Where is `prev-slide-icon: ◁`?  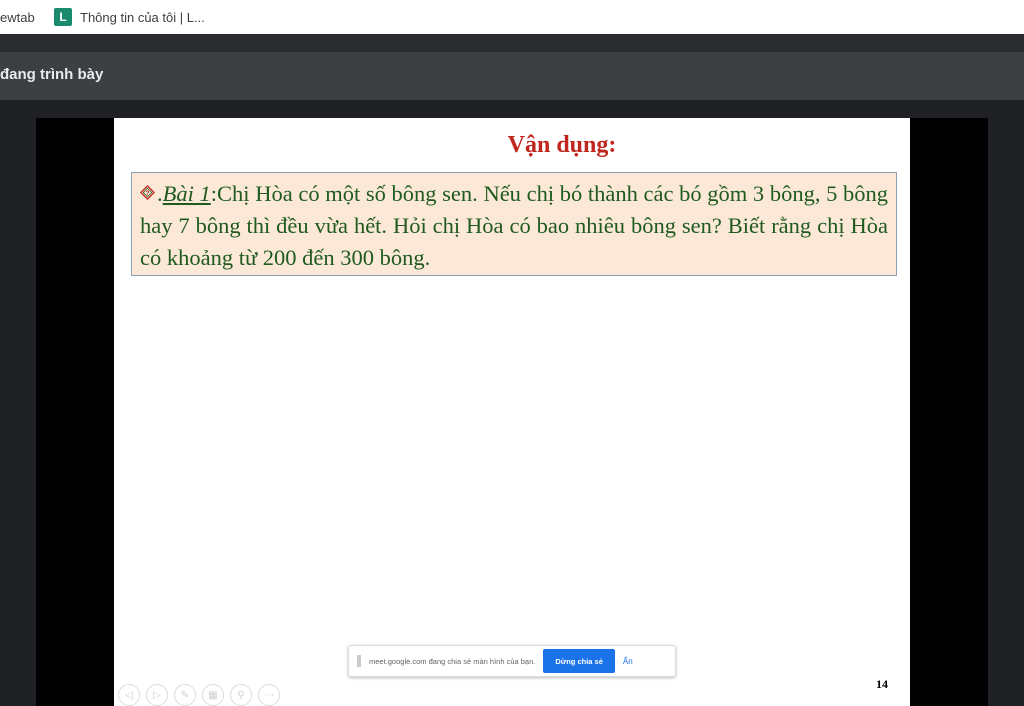 prev-slide-icon: ◁ is located at coordinates (129, 695).